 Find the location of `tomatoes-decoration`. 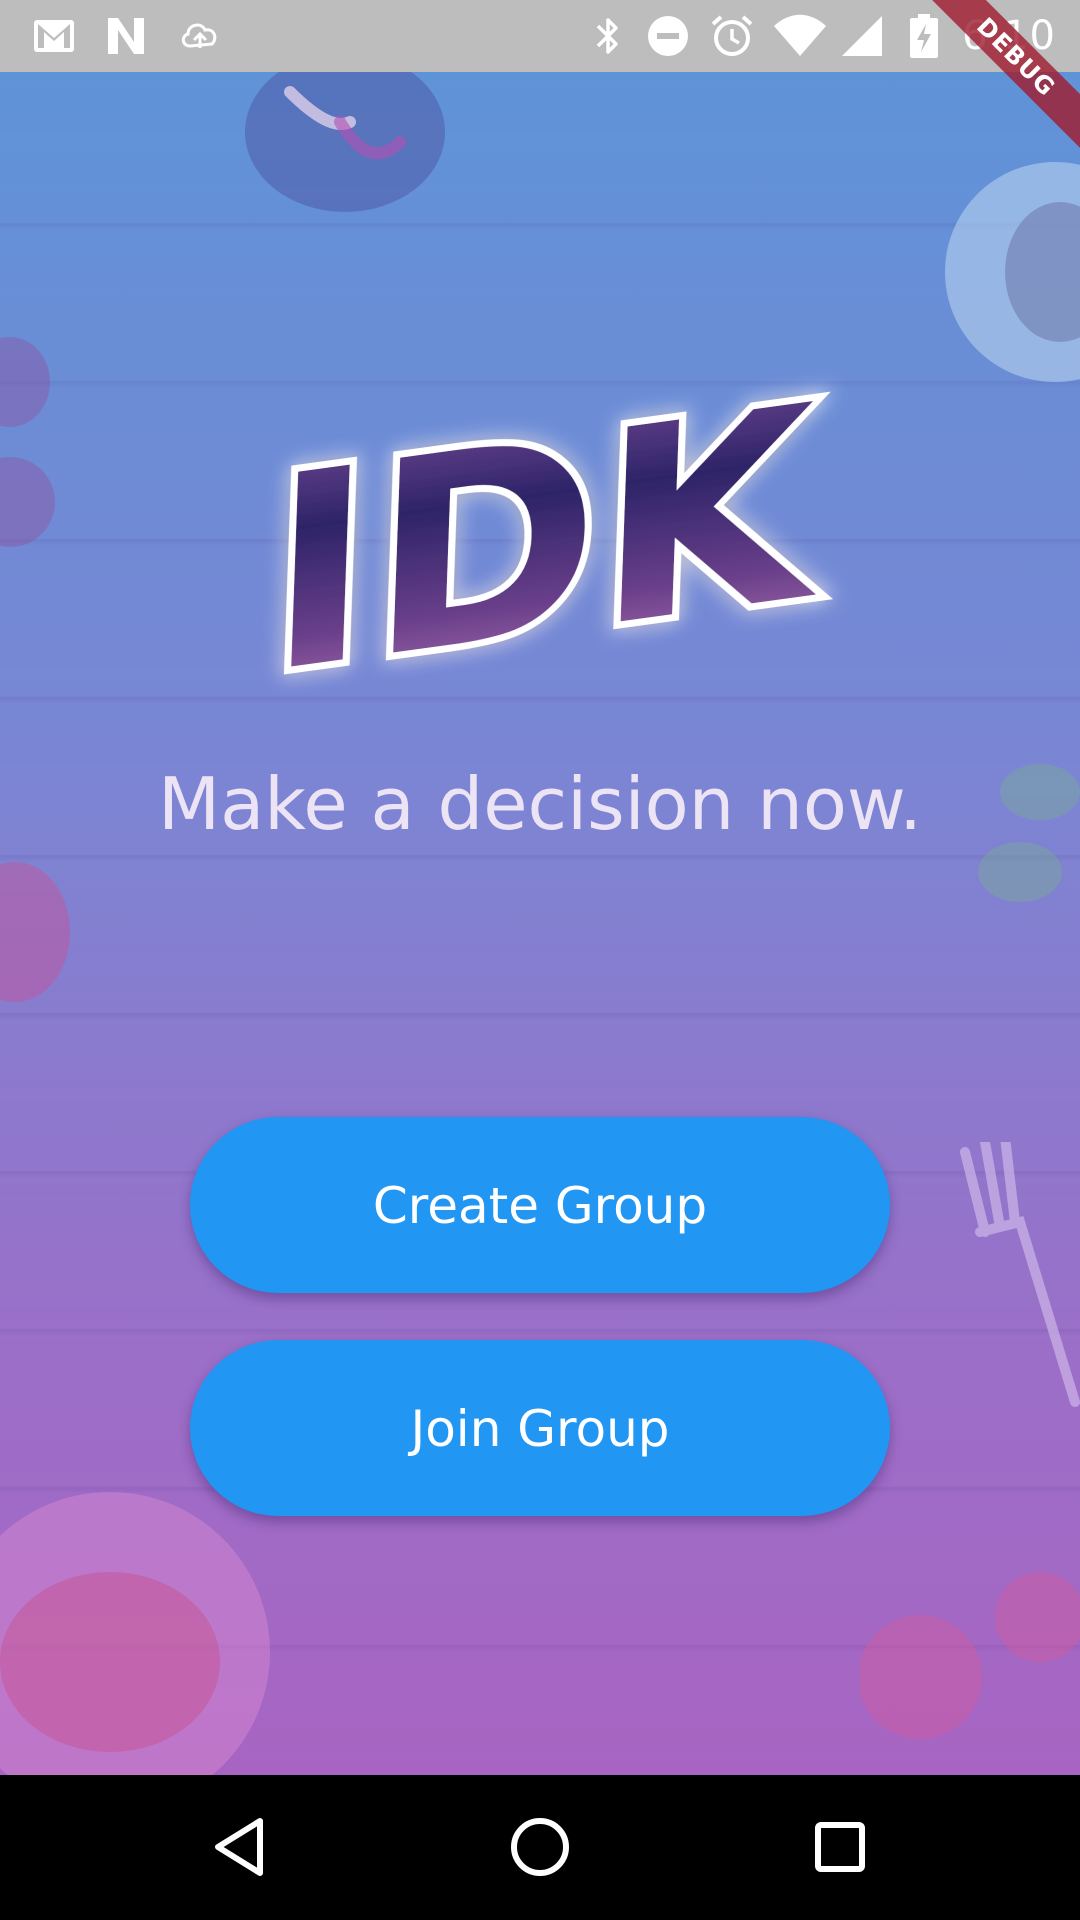

tomatoes-decoration is located at coordinates (970, 1662).